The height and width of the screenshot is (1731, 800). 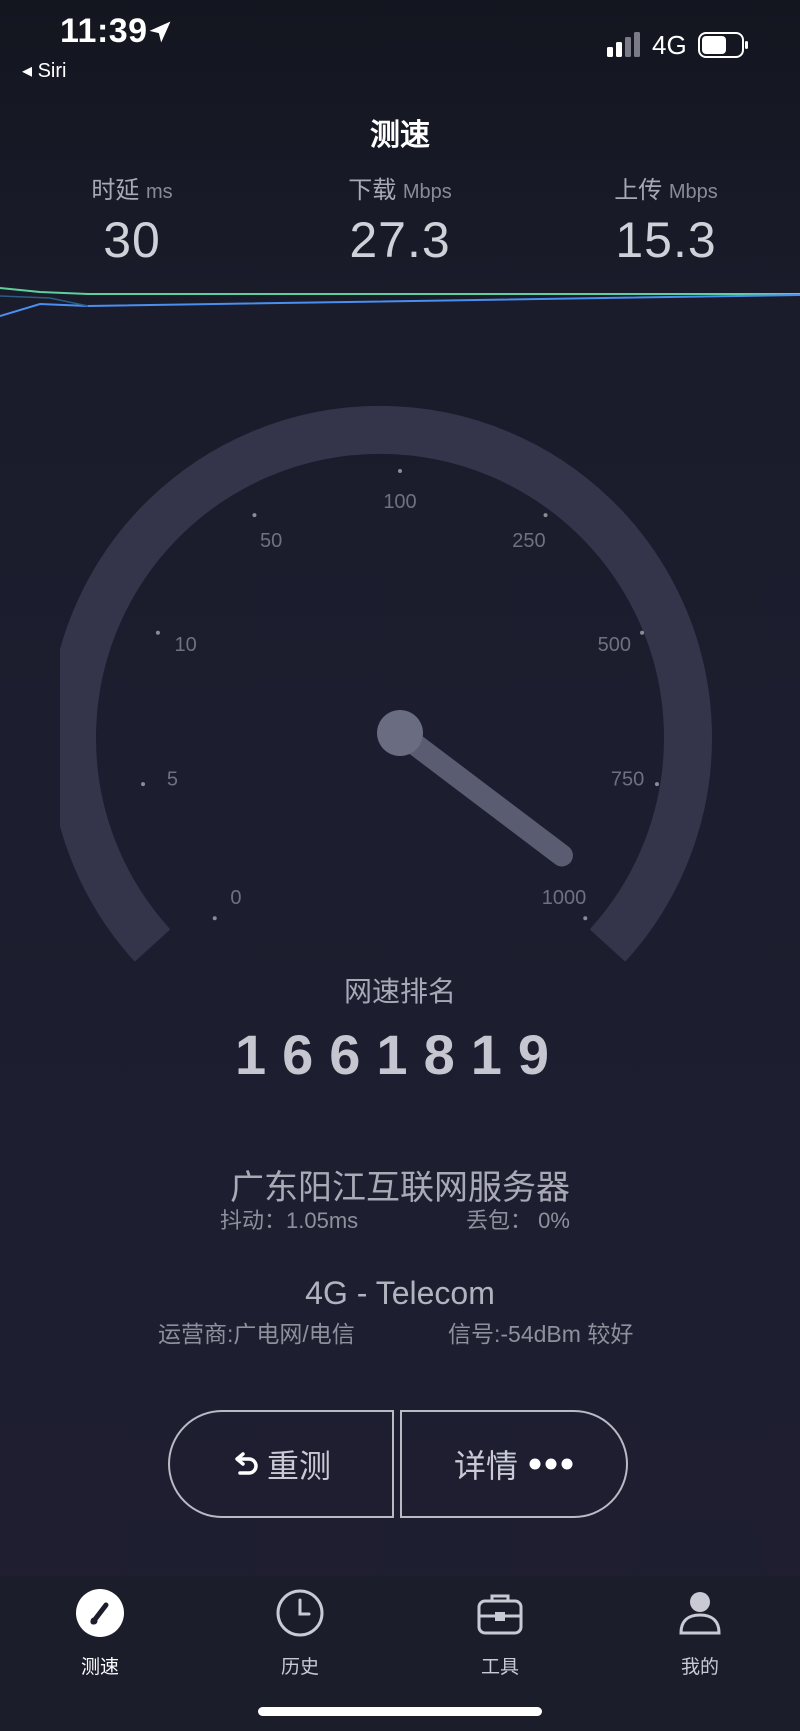 I want to click on tab-tools: 工具, so click(x=500, y=1633).